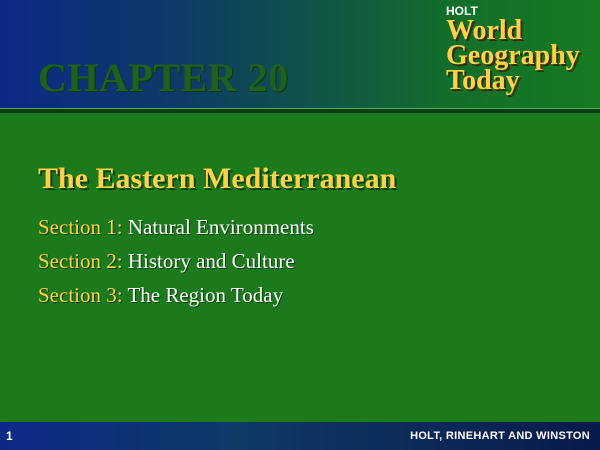 The height and width of the screenshot is (450, 600). Describe the element at coordinates (500, 436) in the screenshot. I see `publisher-name: HOLT, RINEHART AND WINSTON` at that location.